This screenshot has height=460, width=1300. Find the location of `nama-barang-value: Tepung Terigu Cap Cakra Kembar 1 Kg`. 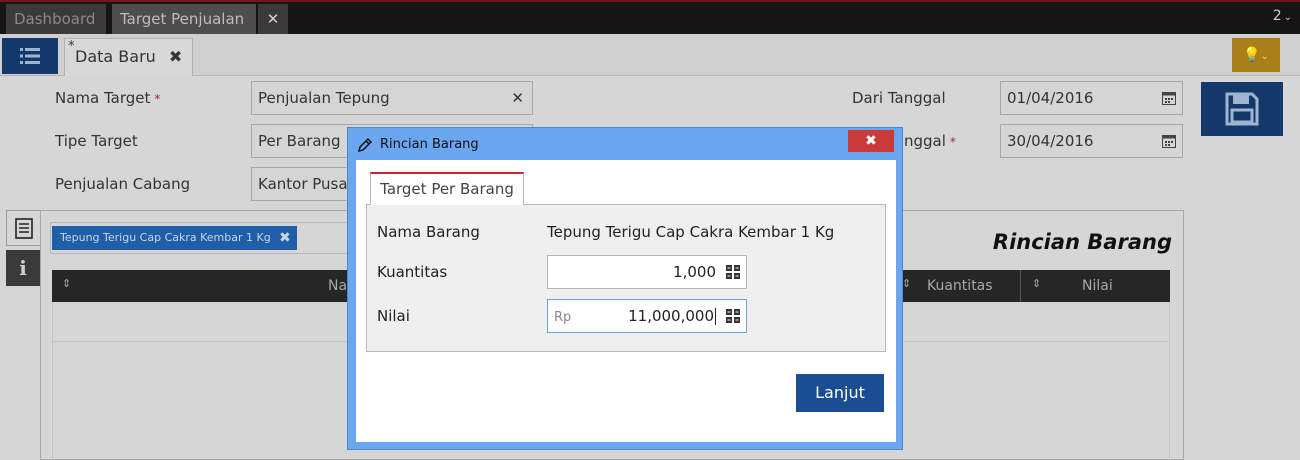

nama-barang-value: Tepung Terigu Cap Cakra Kembar 1 Kg is located at coordinates (691, 232).